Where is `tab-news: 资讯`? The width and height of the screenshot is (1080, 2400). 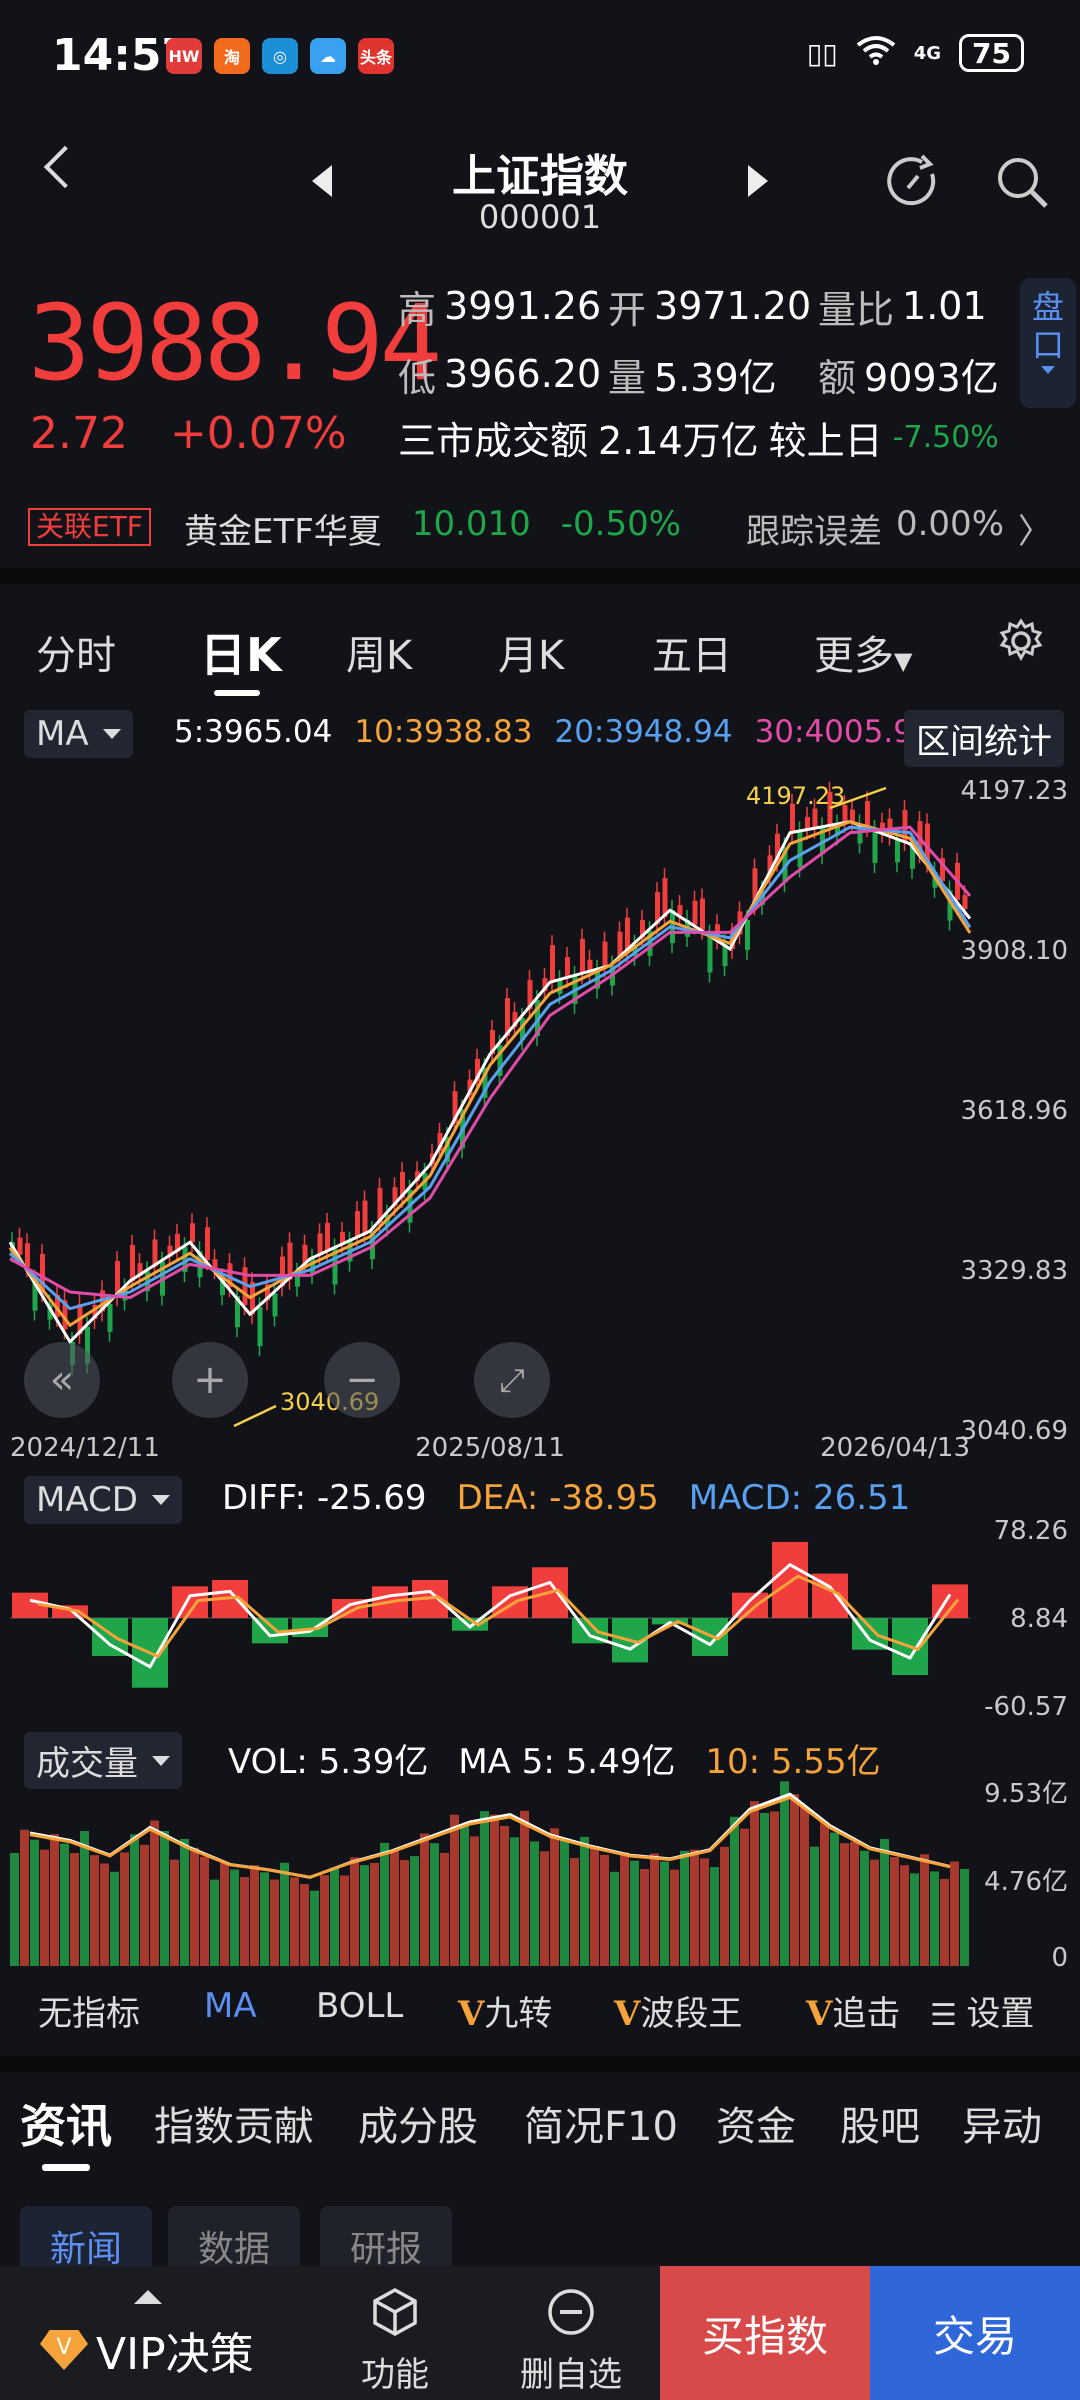 tab-news: 资讯 is located at coordinates (66, 2123).